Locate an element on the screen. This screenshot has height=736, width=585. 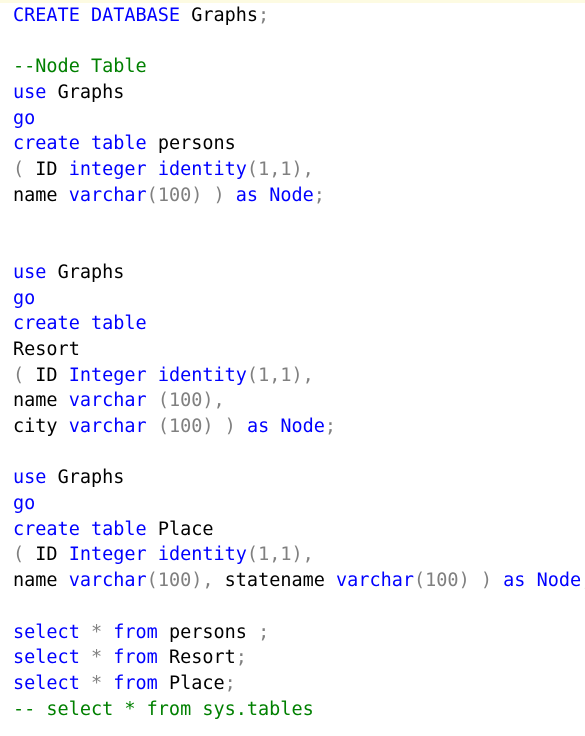
code-token-punc: , is located at coordinates (275, 555).